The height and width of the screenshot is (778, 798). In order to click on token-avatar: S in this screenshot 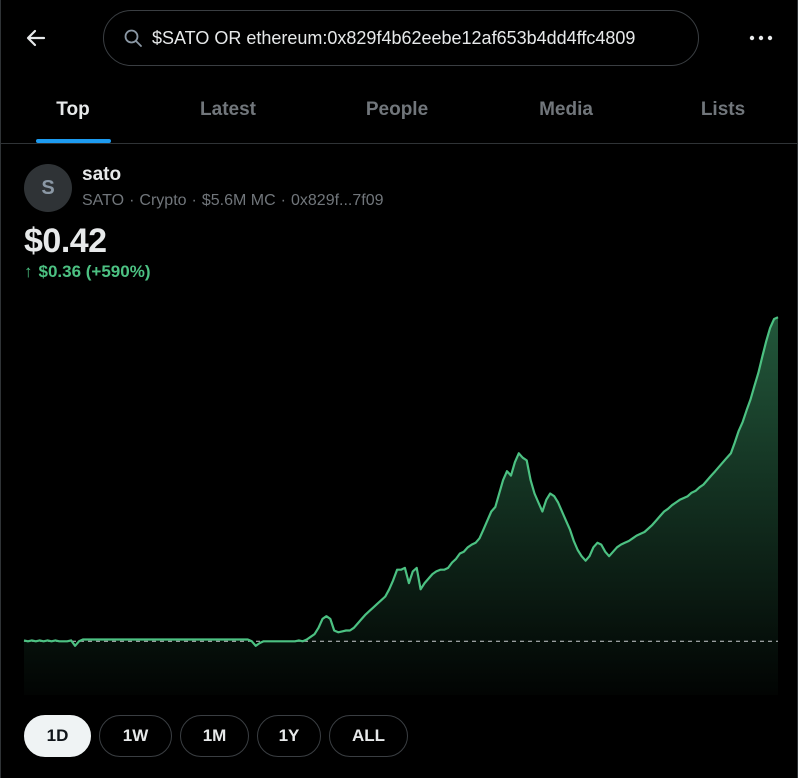, I will do `click(48, 188)`.